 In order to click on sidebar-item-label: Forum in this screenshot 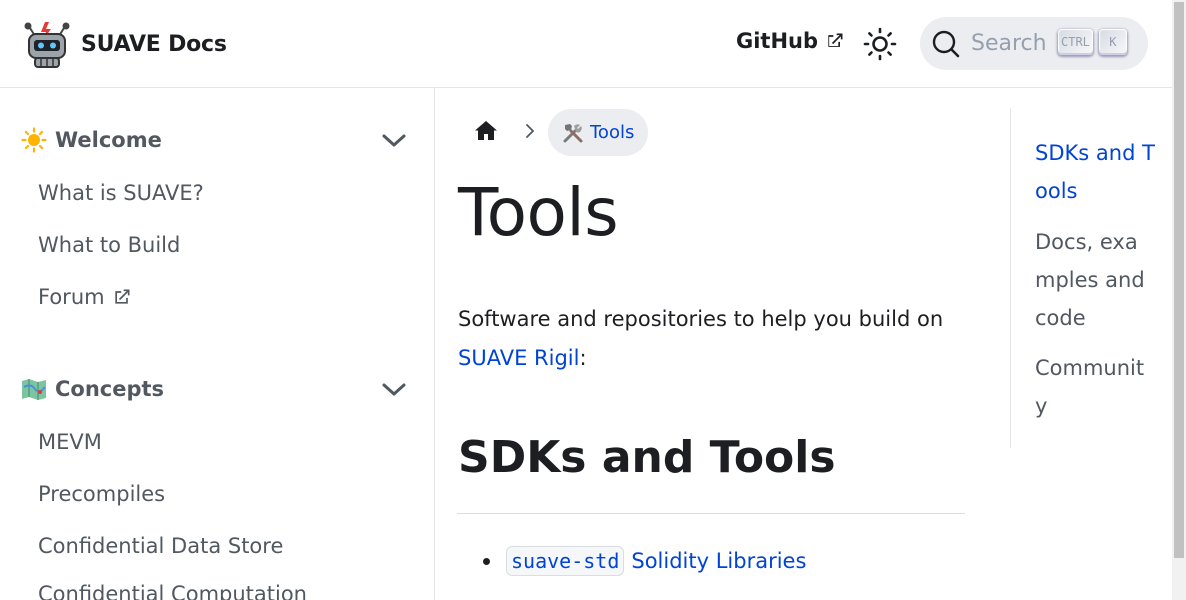, I will do `click(71, 297)`.